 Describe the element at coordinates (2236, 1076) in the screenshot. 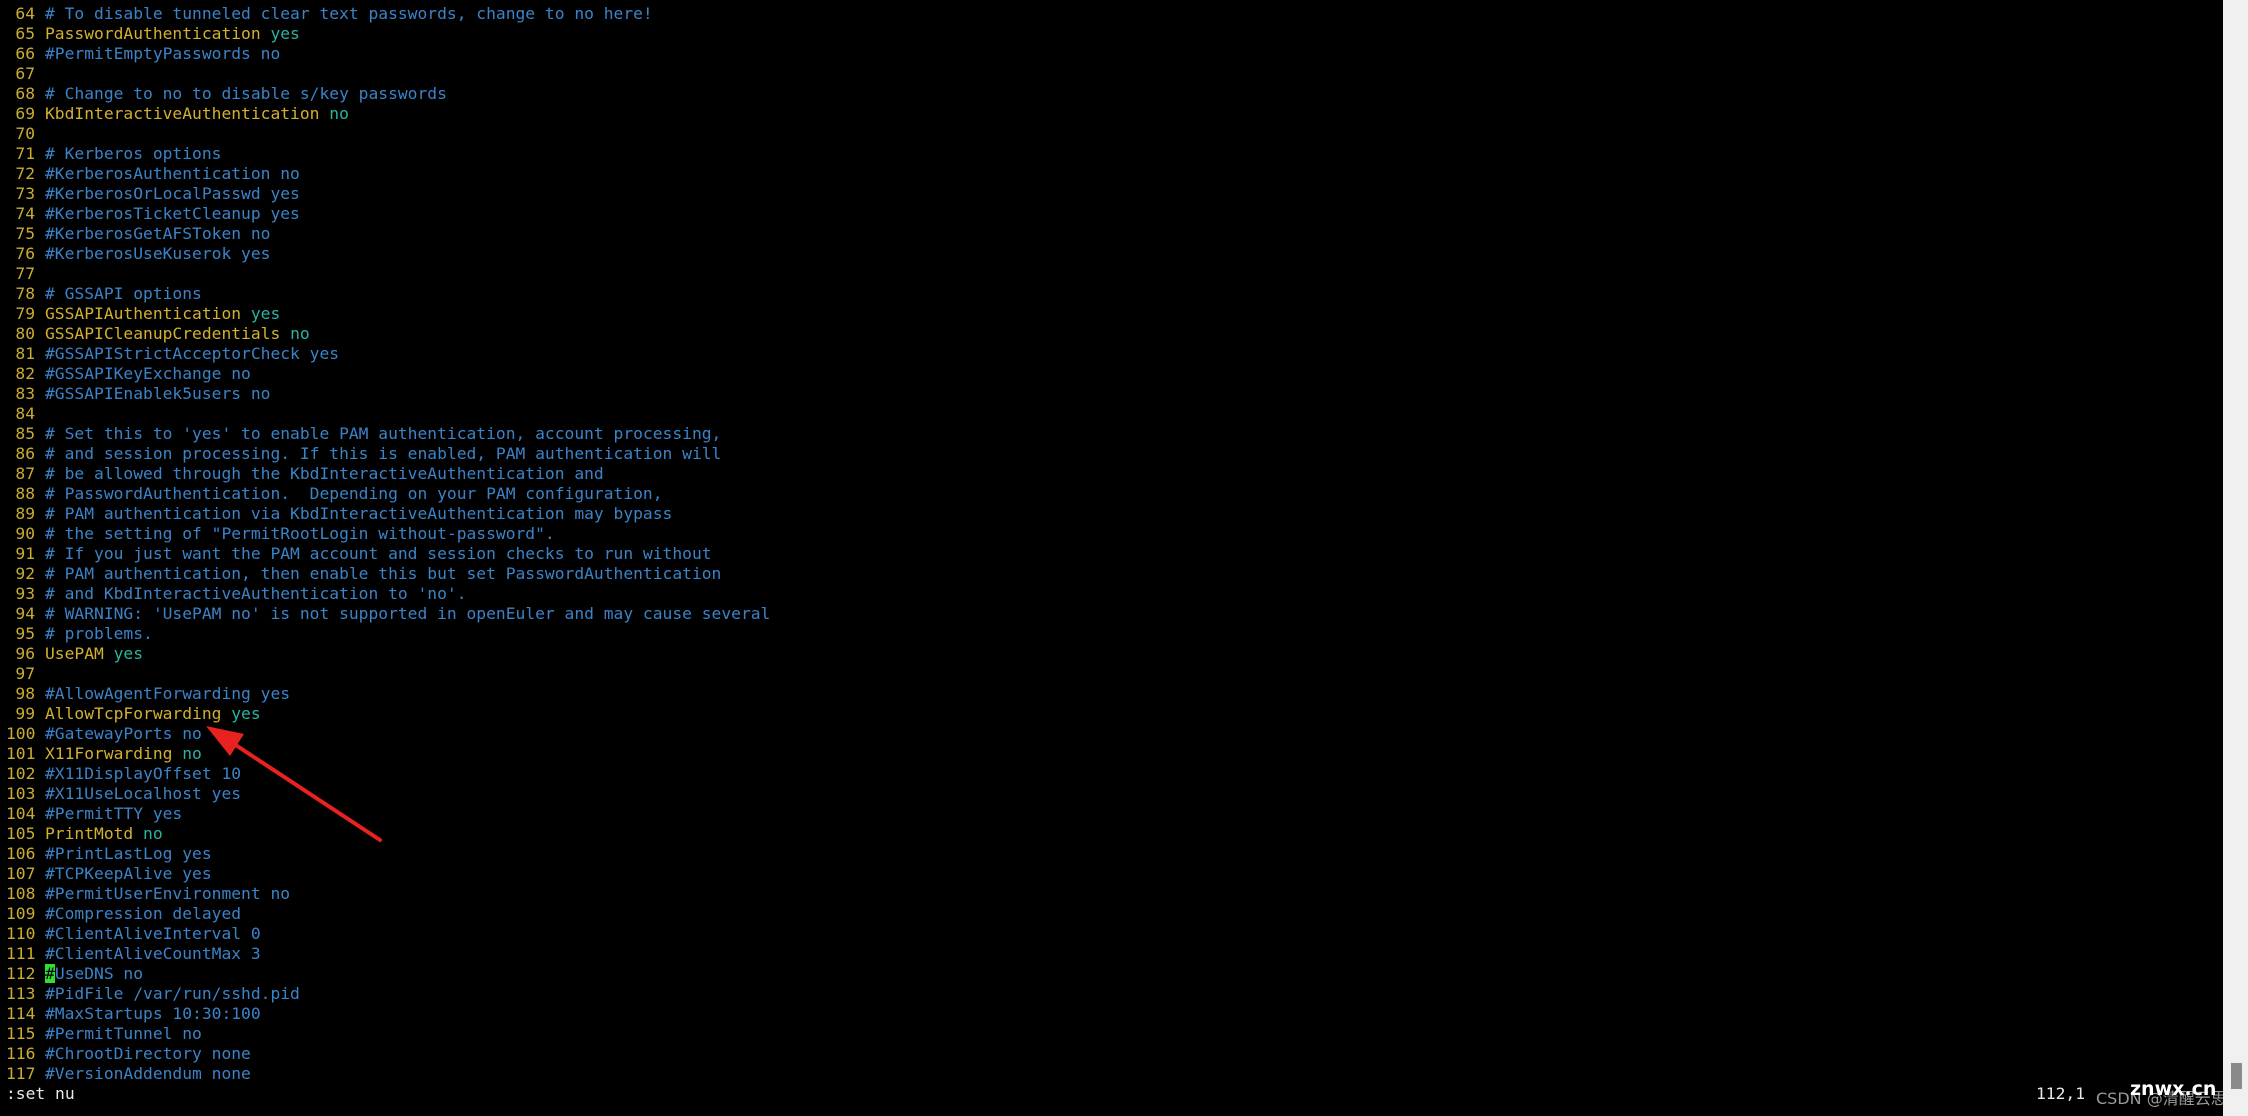

I see `scrollbar-thumb` at that location.